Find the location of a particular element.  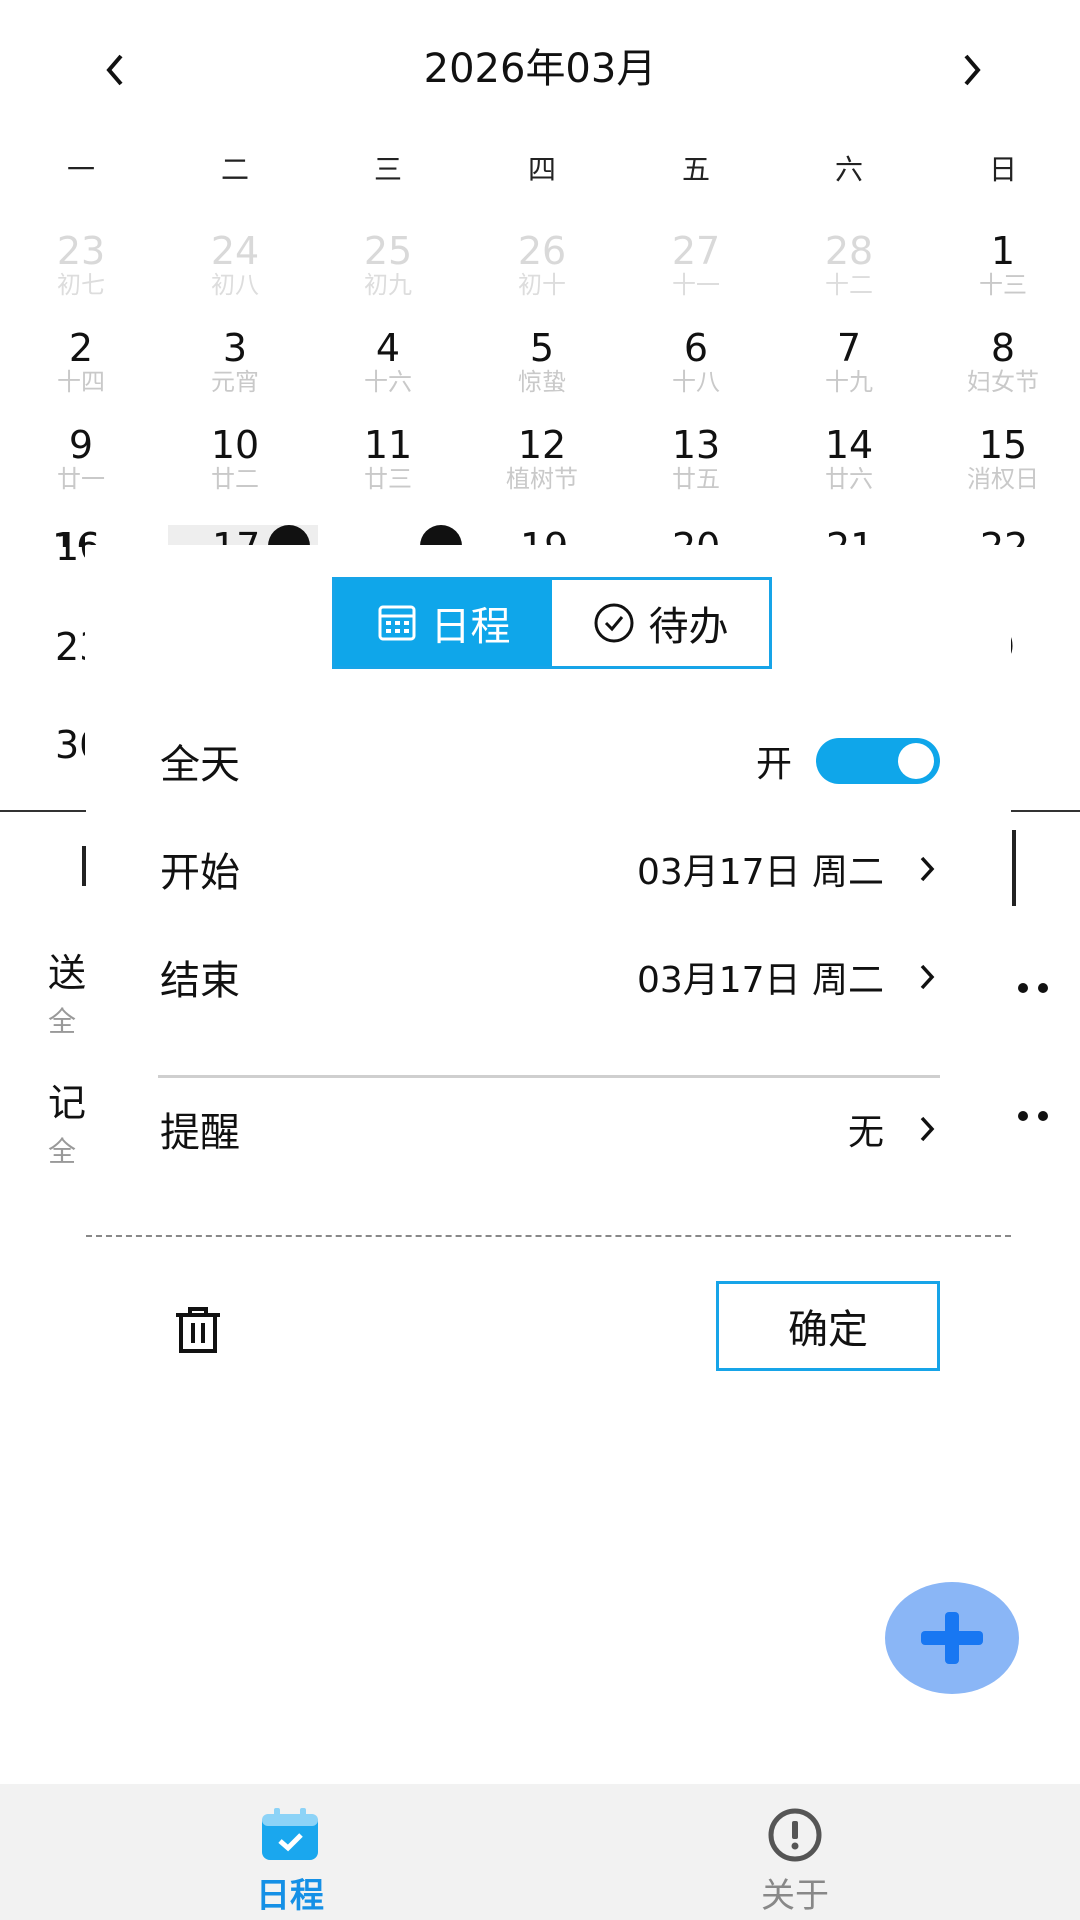

start-row: 开始 03月17日 周二 is located at coordinates (550, 869).